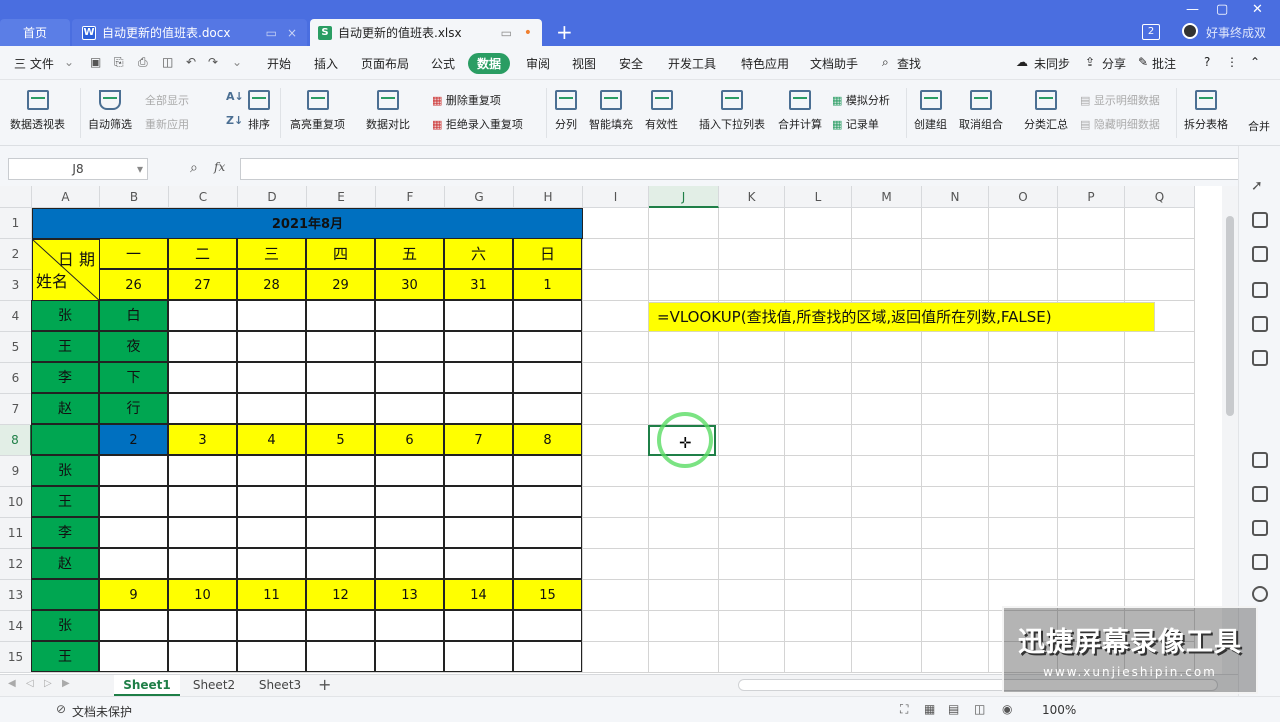  Describe the element at coordinates (1236, 32) in the screenshot. I see `user-name: 好事终成双` at that location.